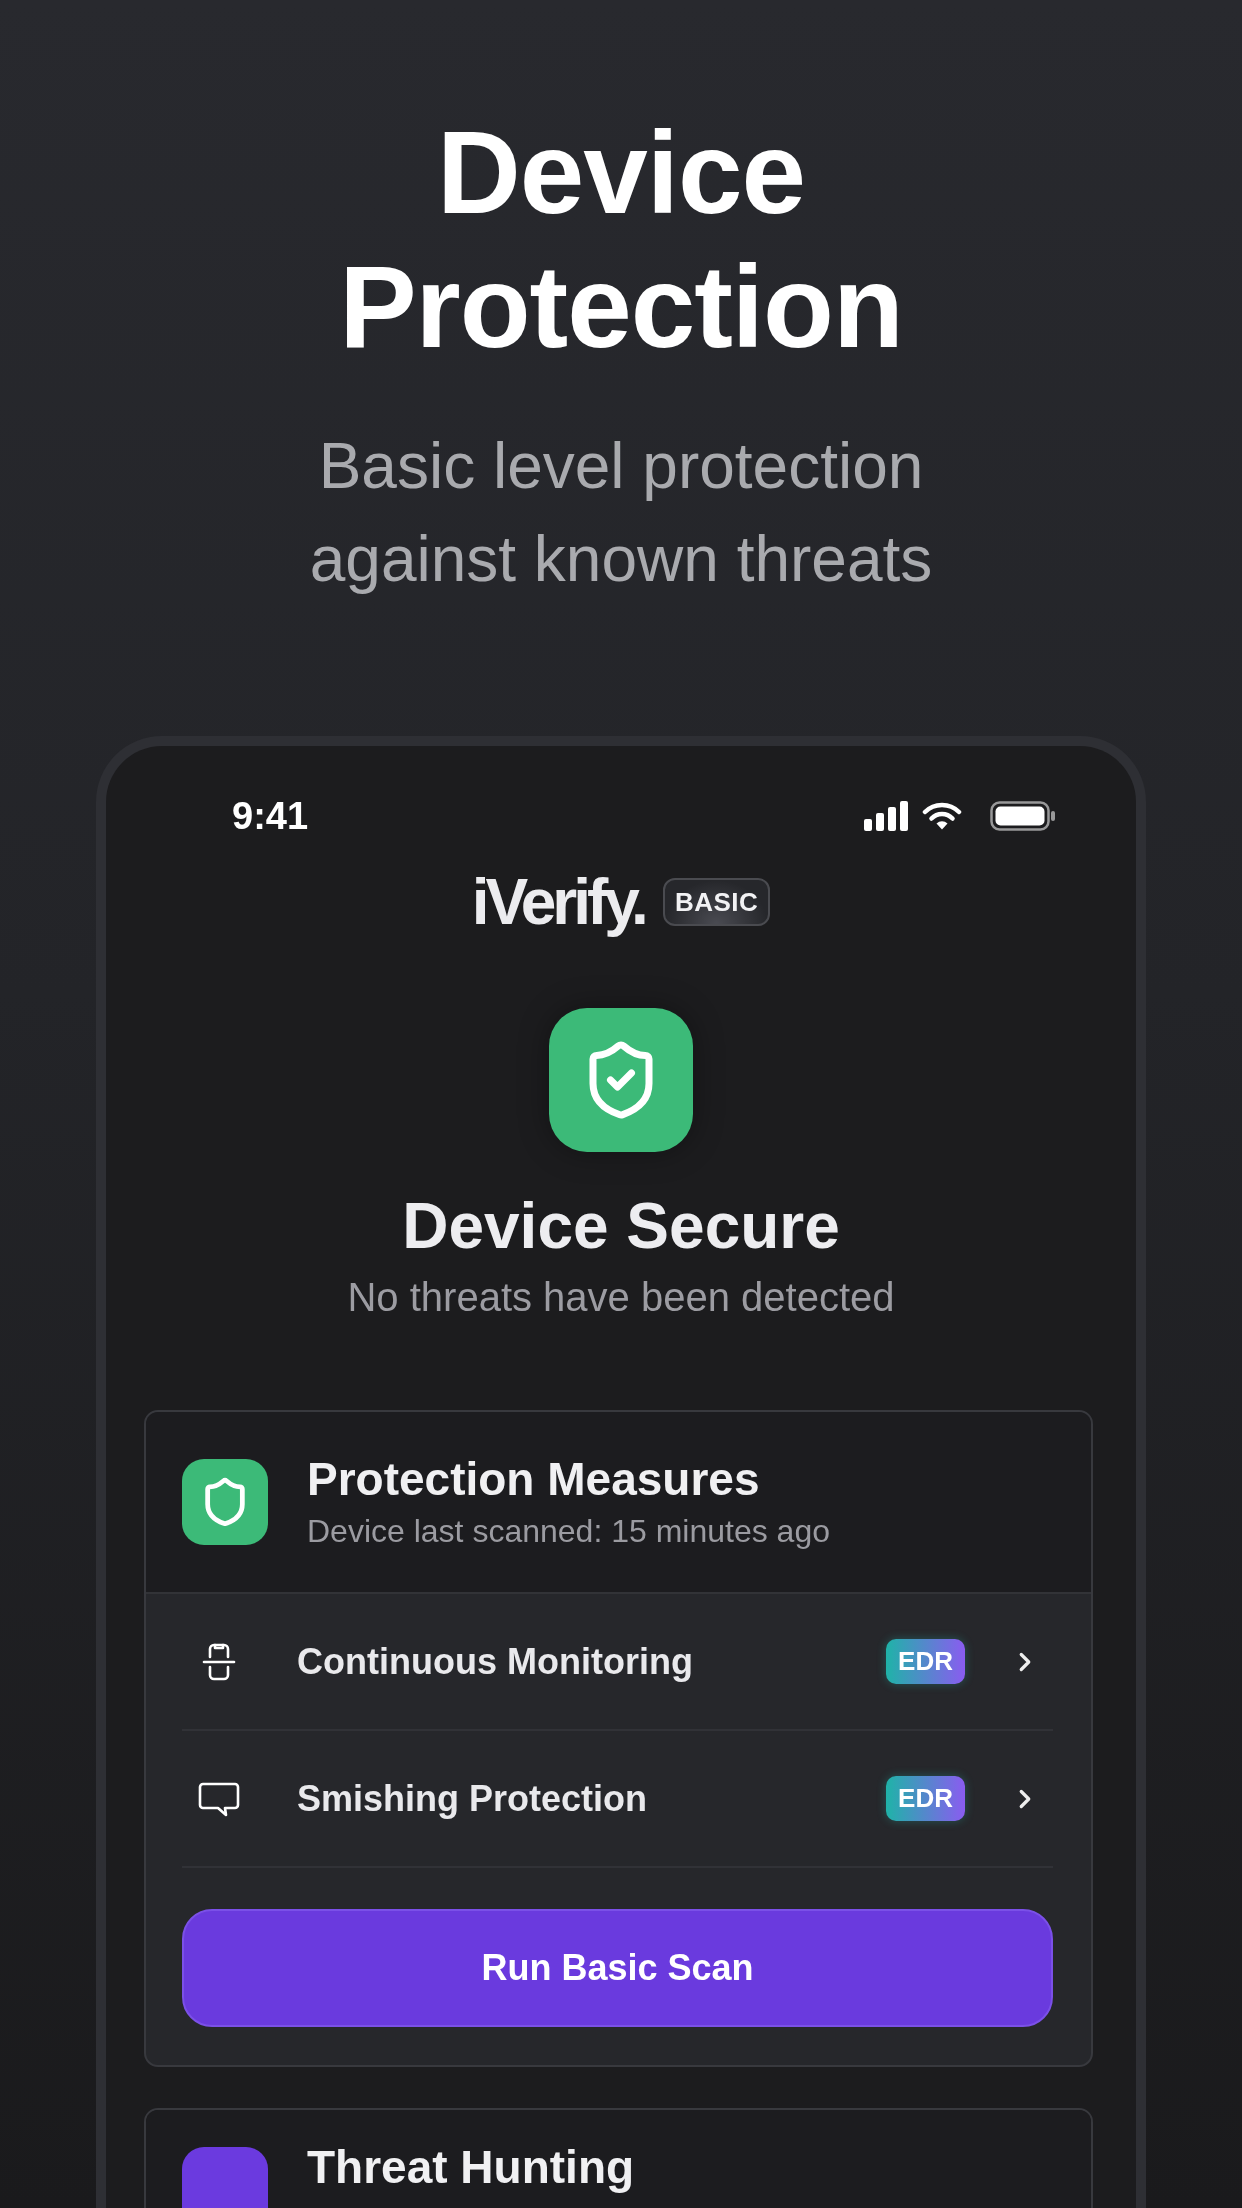  What do you see at coordinates (568, 1531) in the screenshot?
I see `card-subtitle: Device last scanned: 15 minutes ago` at bounding box center [568, 1531].